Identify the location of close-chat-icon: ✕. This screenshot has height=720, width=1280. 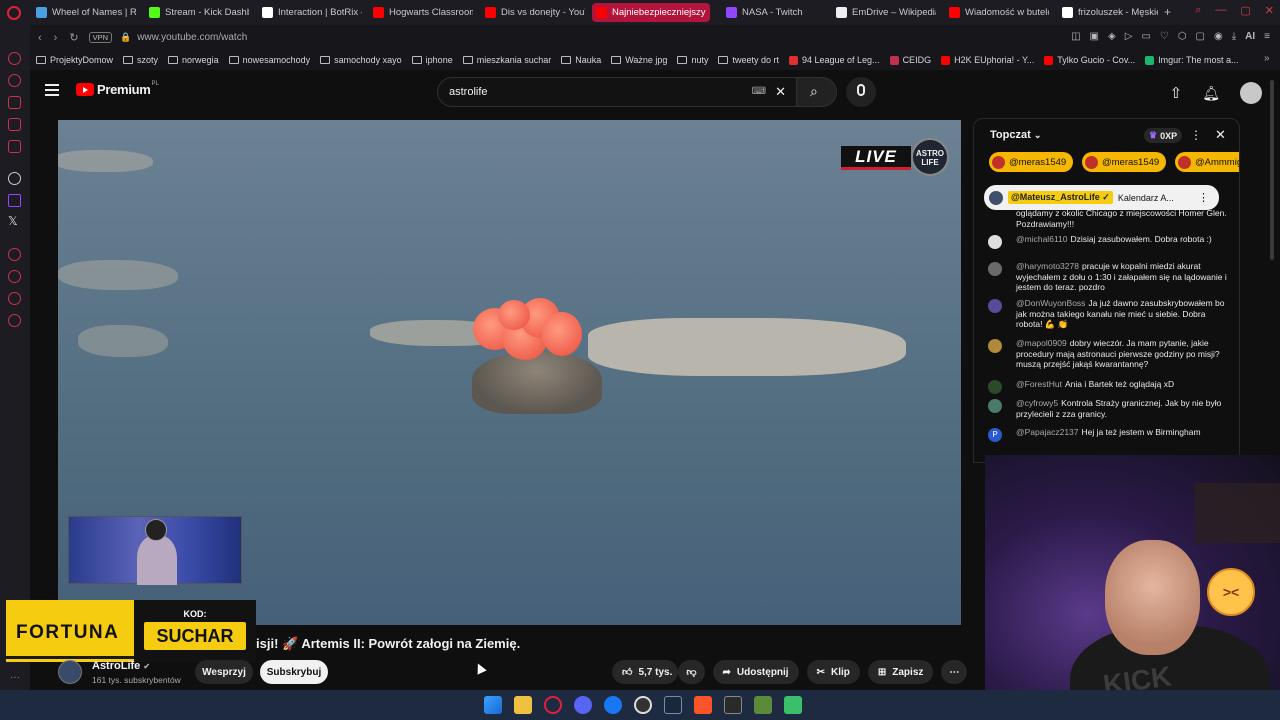
(1220, 135).